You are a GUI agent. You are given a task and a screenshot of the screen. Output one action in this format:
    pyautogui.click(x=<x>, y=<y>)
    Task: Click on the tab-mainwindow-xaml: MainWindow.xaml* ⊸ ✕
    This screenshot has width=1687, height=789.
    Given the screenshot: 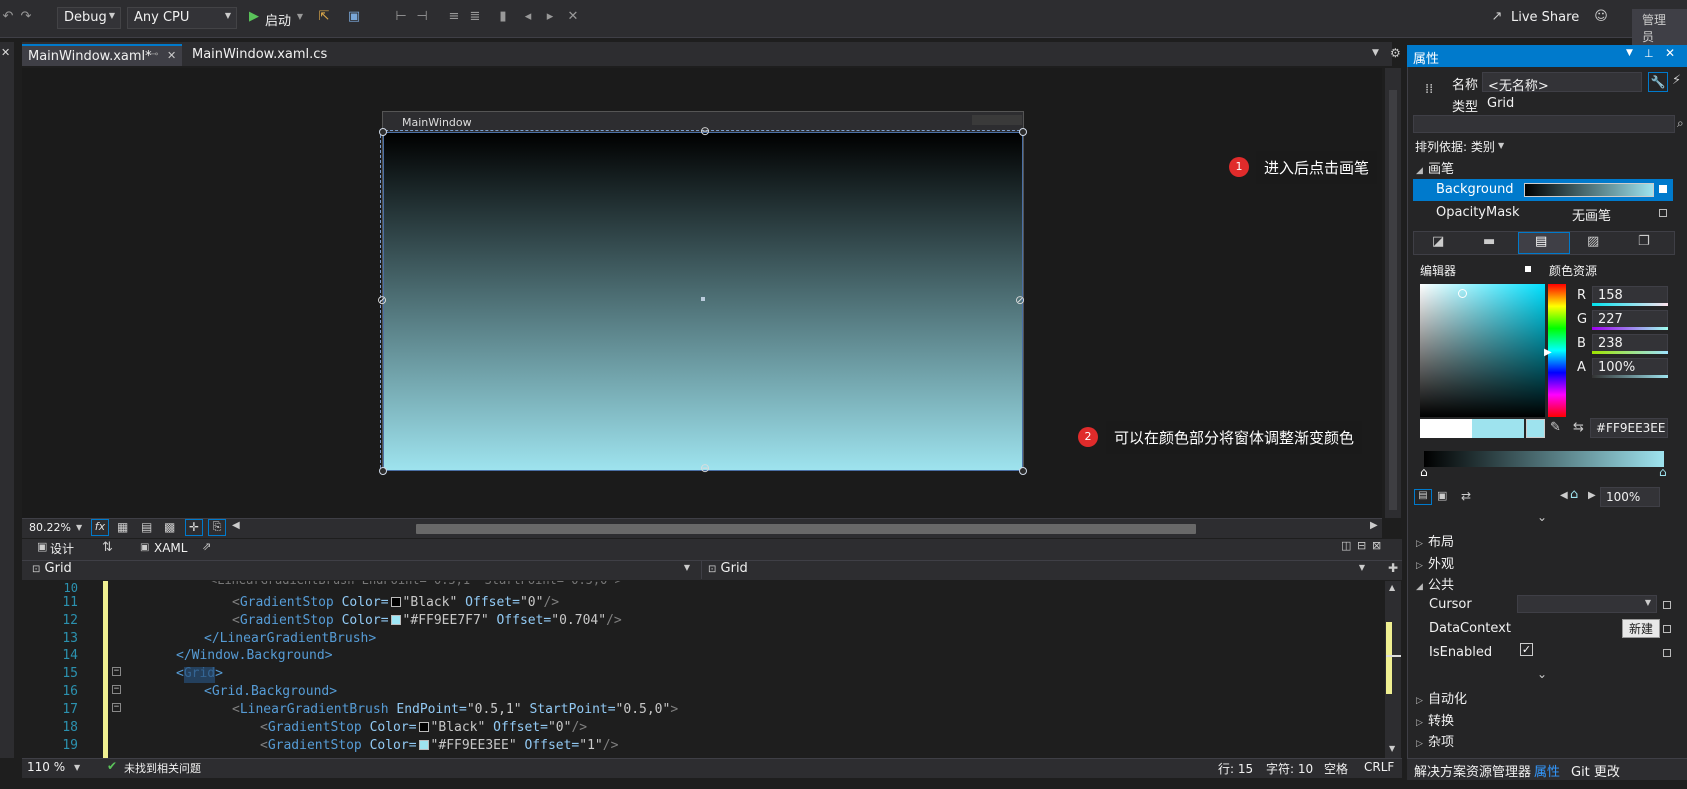 What is the action you would take?
    pyautogui.click(x=102, y=55)
    